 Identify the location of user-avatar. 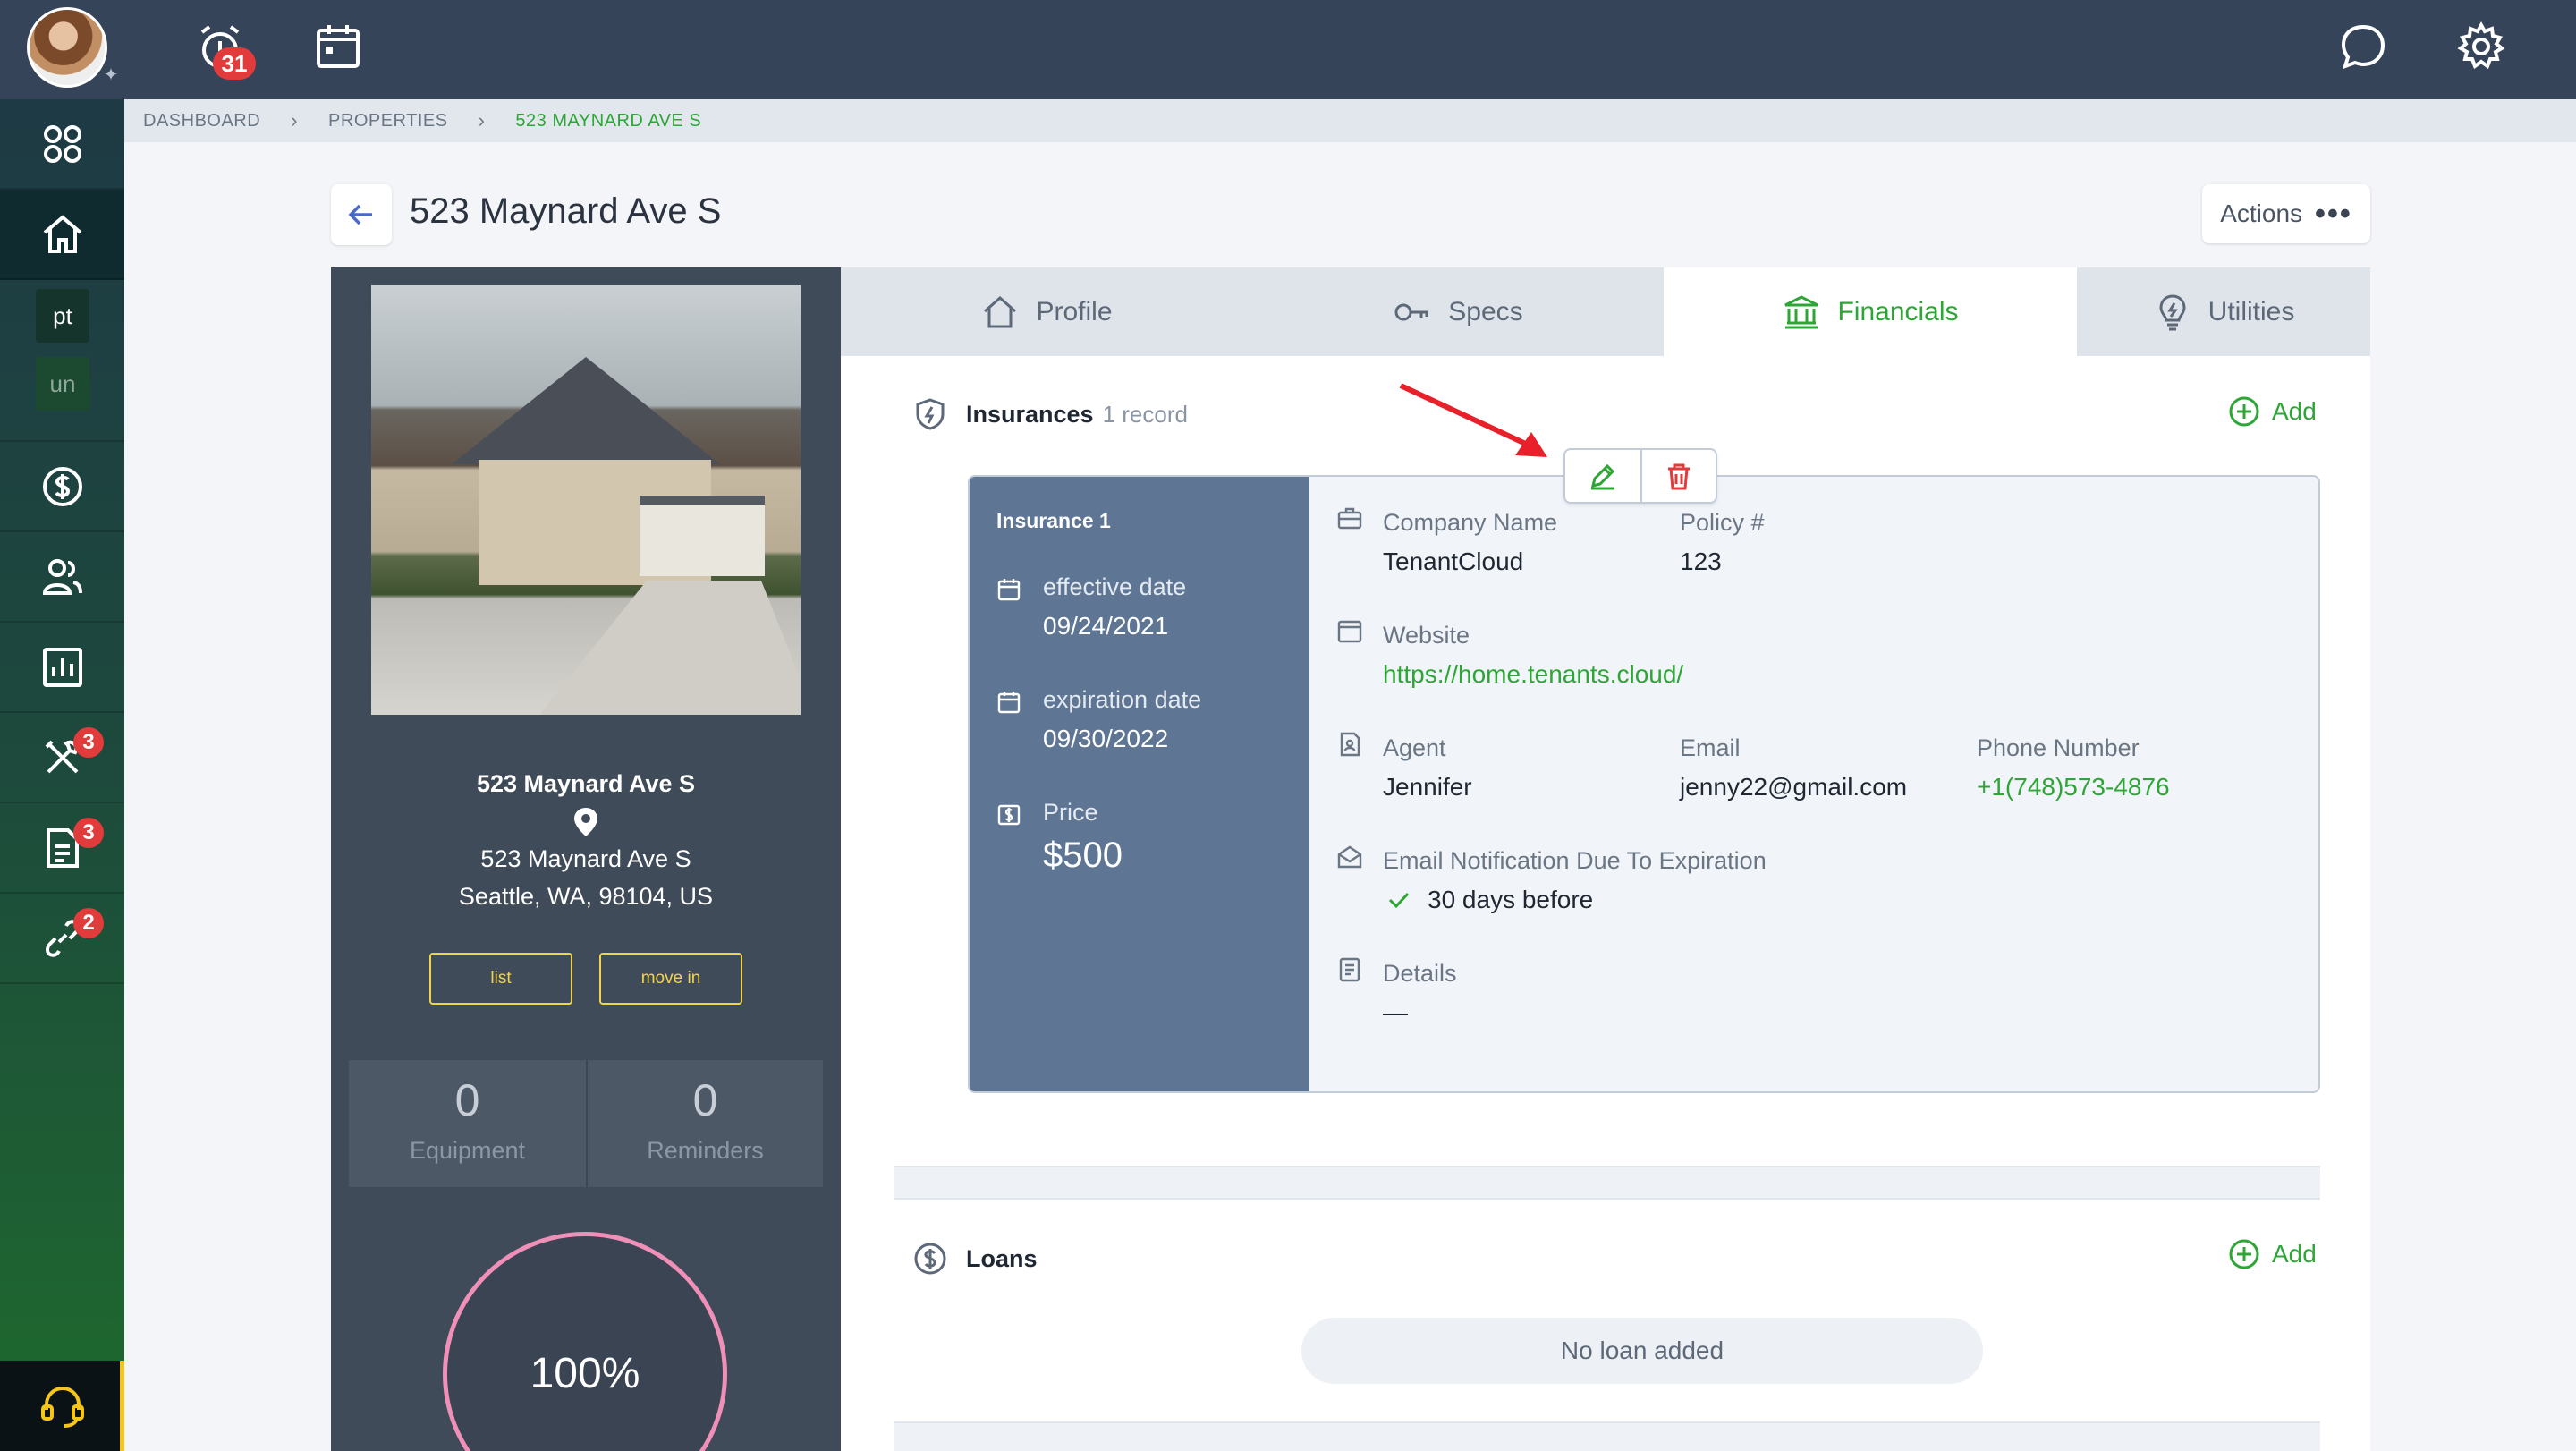
(67, 47).